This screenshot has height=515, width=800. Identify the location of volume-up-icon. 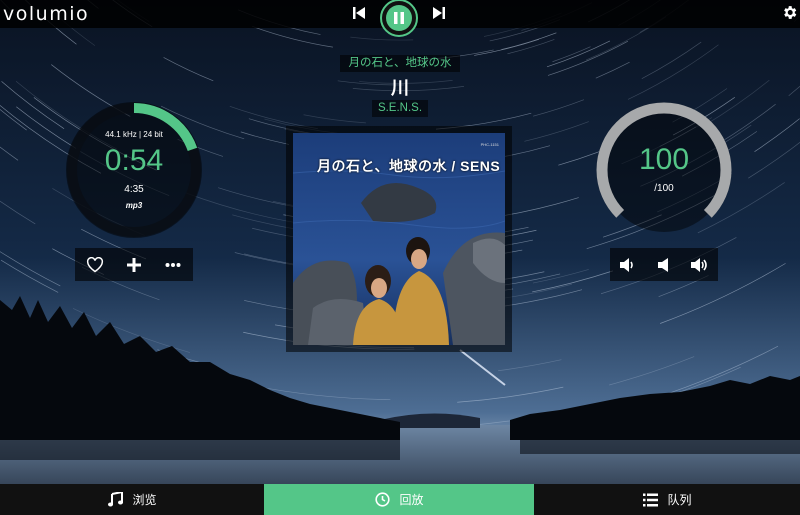
(699, 264).